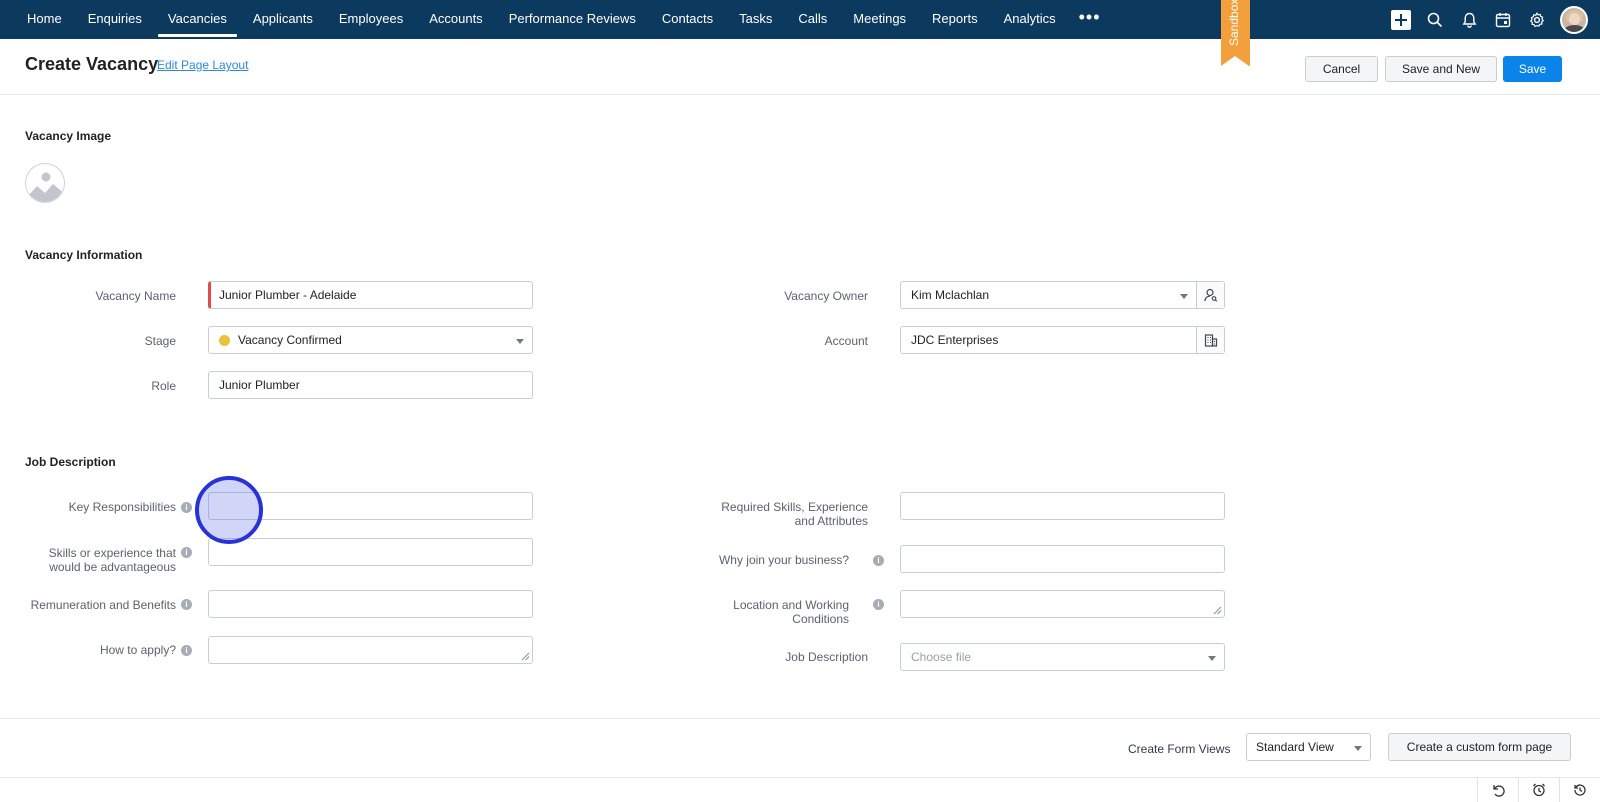  What do you see at coordinates (370, 385) in the screenshot?
I see `role-input: Junior Plumber` at bounding box center [370, 385].